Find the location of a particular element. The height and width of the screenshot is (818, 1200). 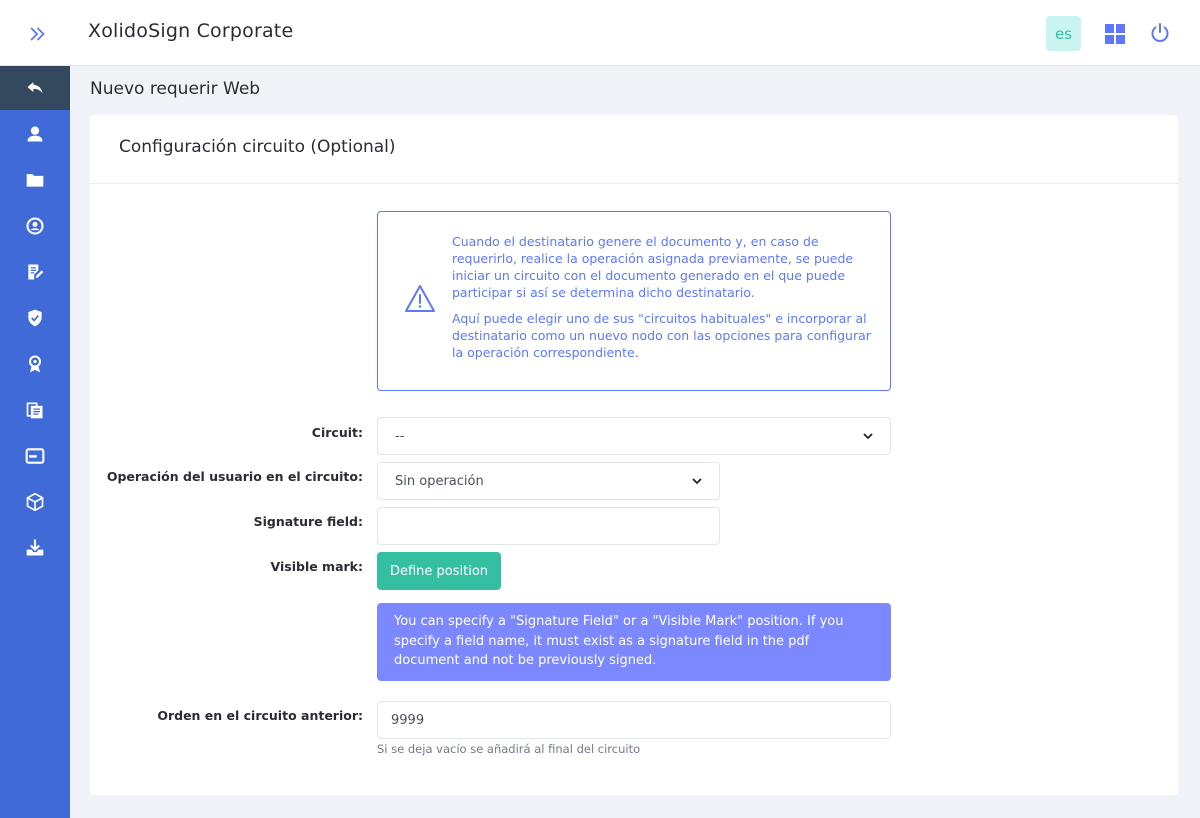

document-edit-icon is located at coordinates (35, 272).